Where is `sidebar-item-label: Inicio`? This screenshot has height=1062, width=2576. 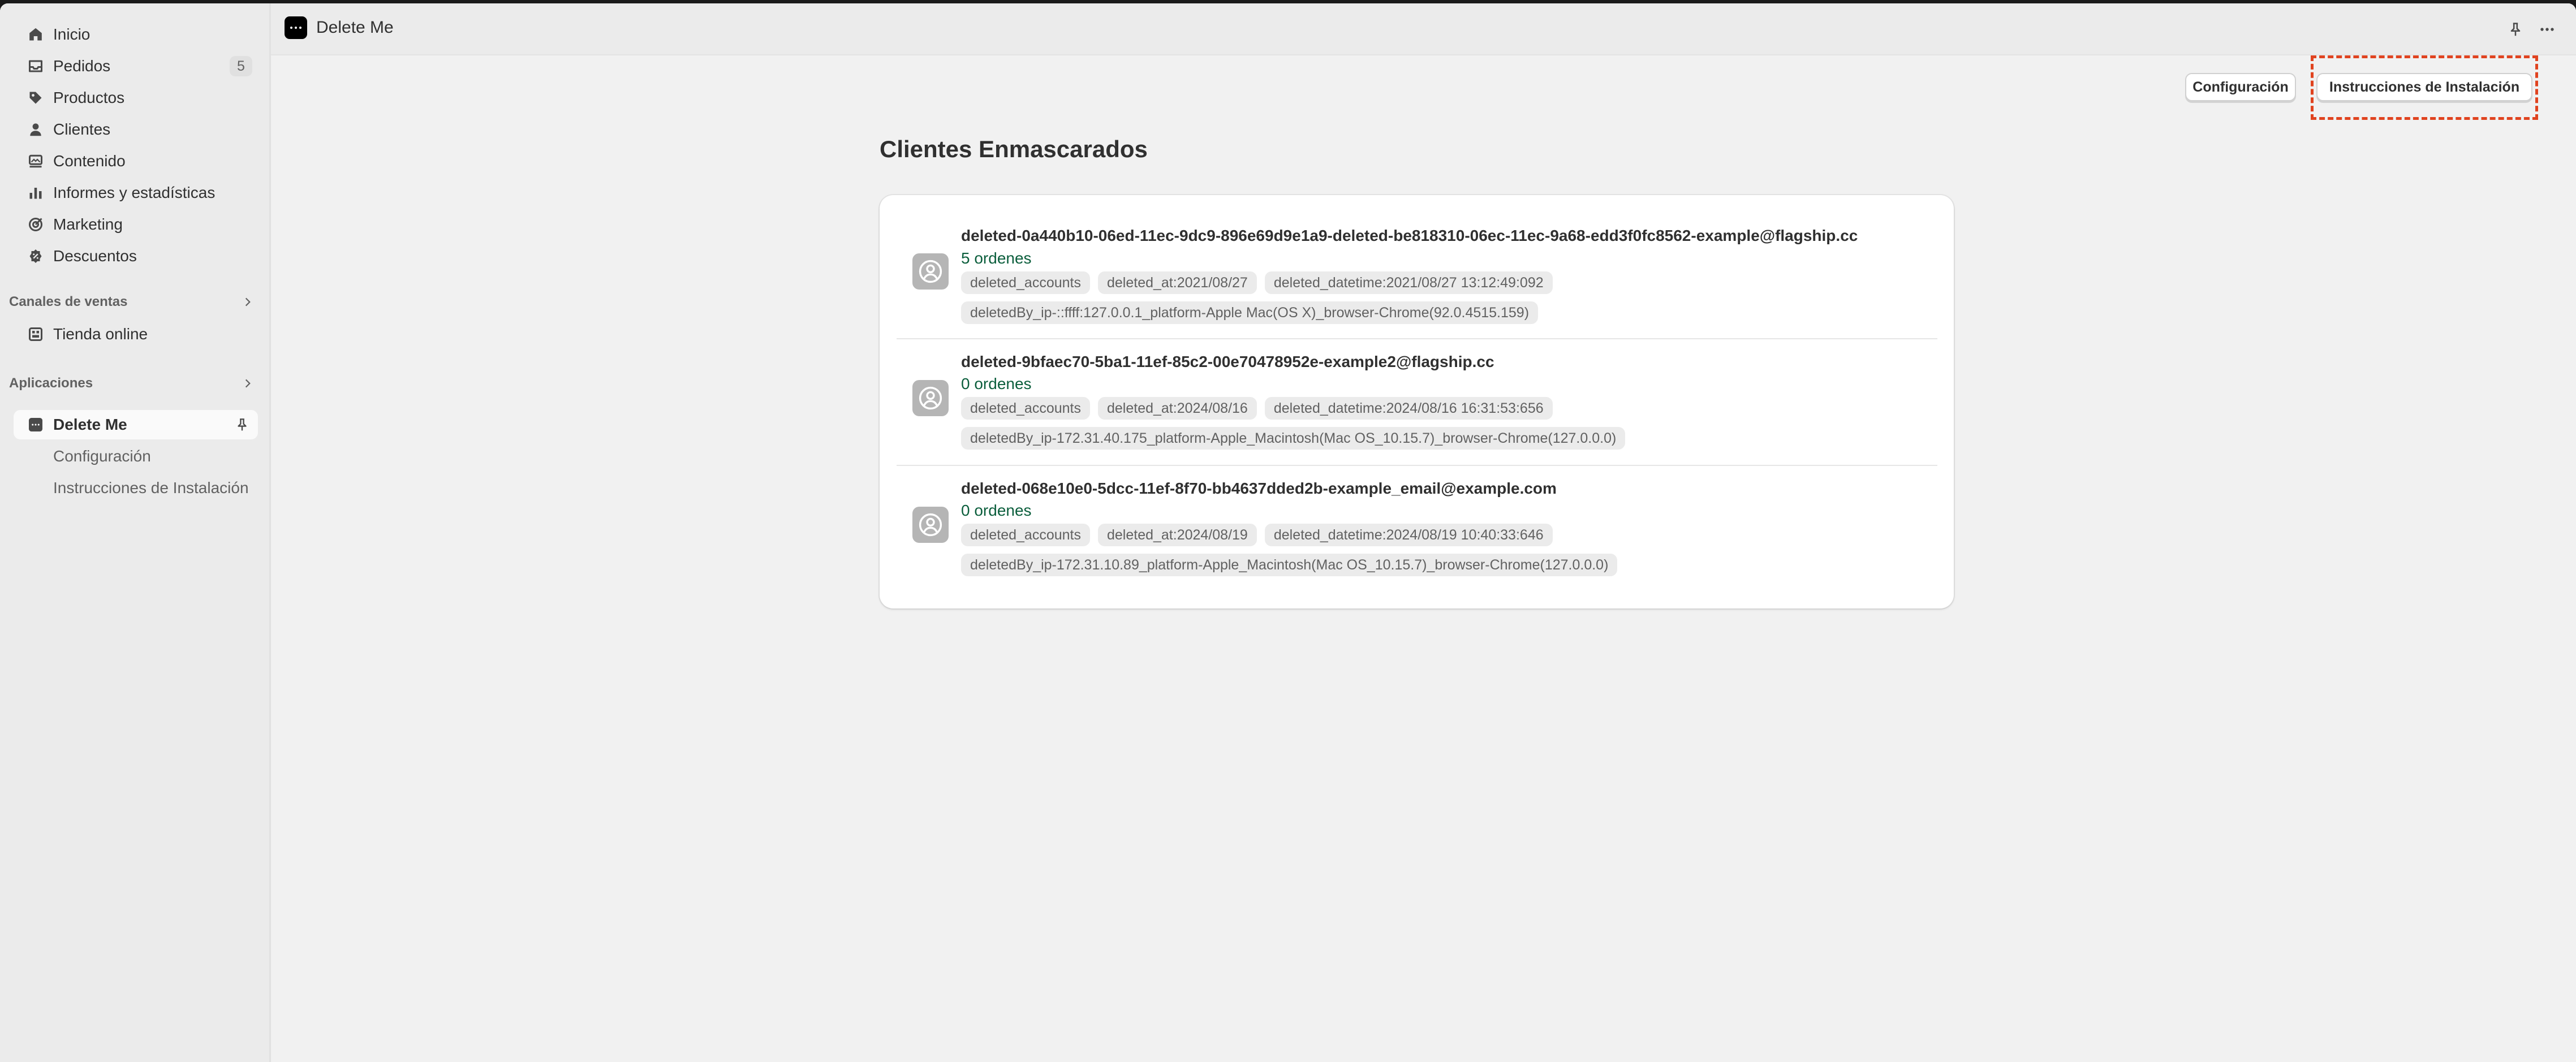 sidebar-item-label: Inicio is located at coordinates (72, 34).